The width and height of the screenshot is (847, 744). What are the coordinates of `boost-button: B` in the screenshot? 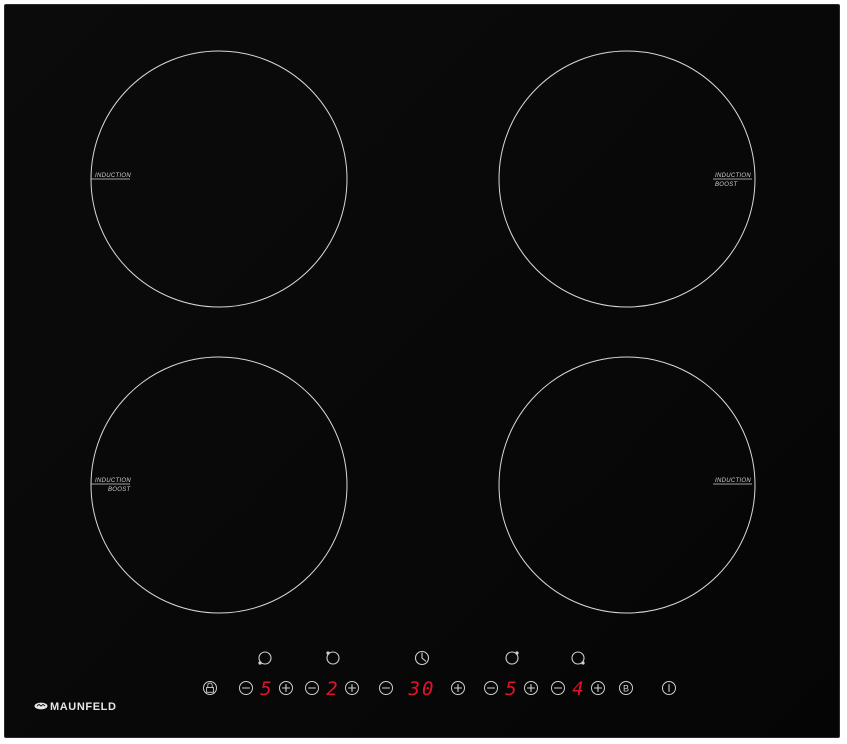 It's located at (626, 688).